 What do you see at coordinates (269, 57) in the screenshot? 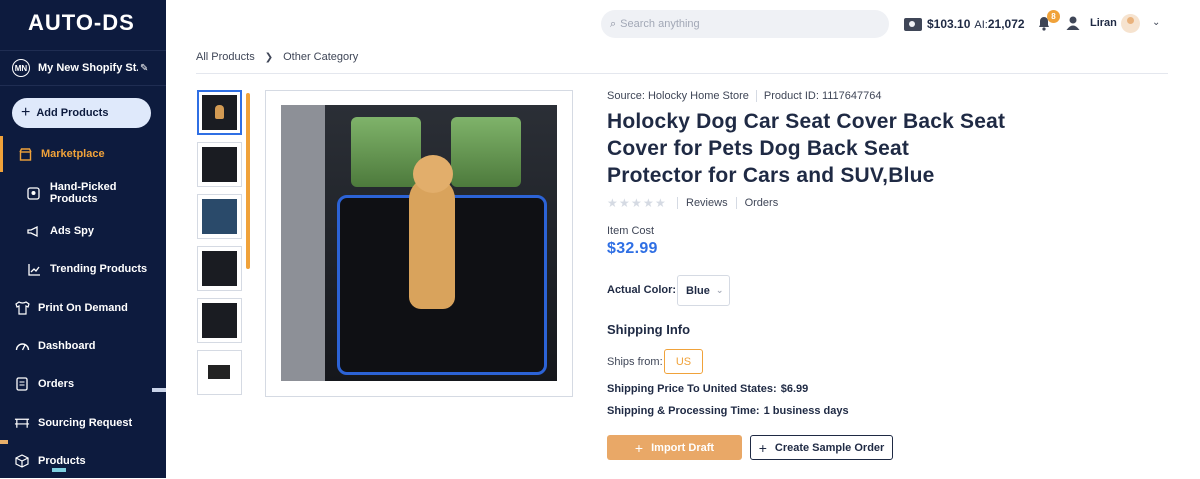
I see `chevron-right-icon: ❯` at bounding box center [269, 57].